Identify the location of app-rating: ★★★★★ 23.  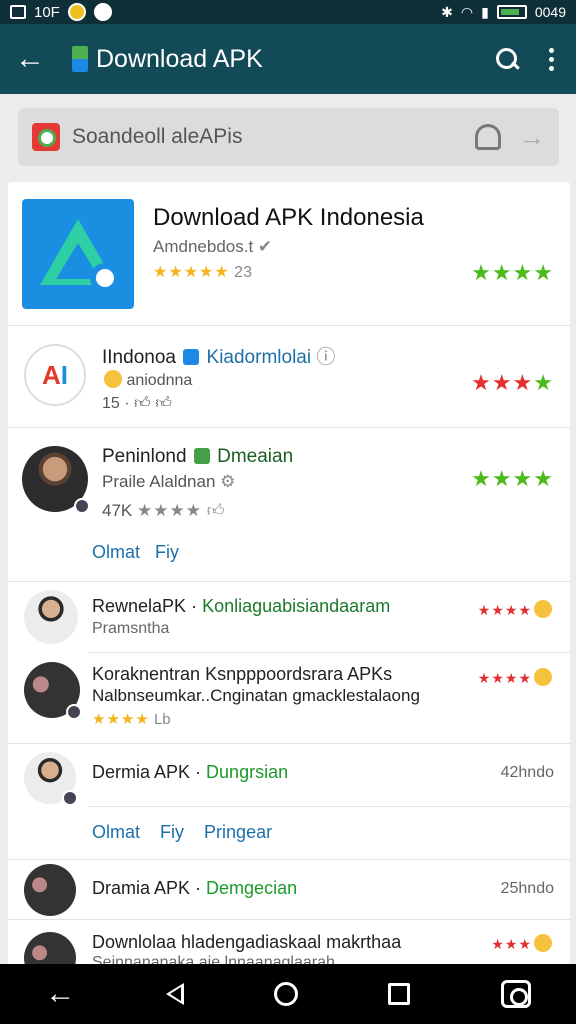
(202, 272).